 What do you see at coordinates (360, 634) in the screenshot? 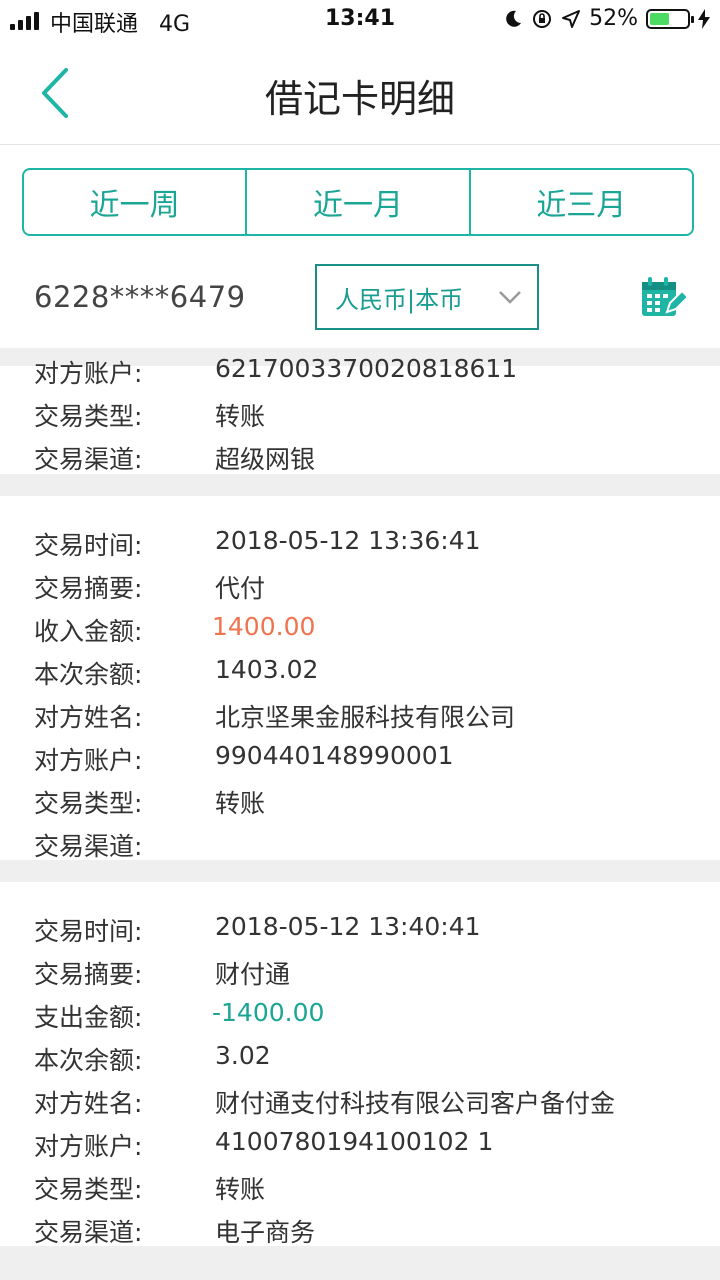
I see `transaction-field-row: 收入金额: 1400.00` at bounding box center [360, 634].